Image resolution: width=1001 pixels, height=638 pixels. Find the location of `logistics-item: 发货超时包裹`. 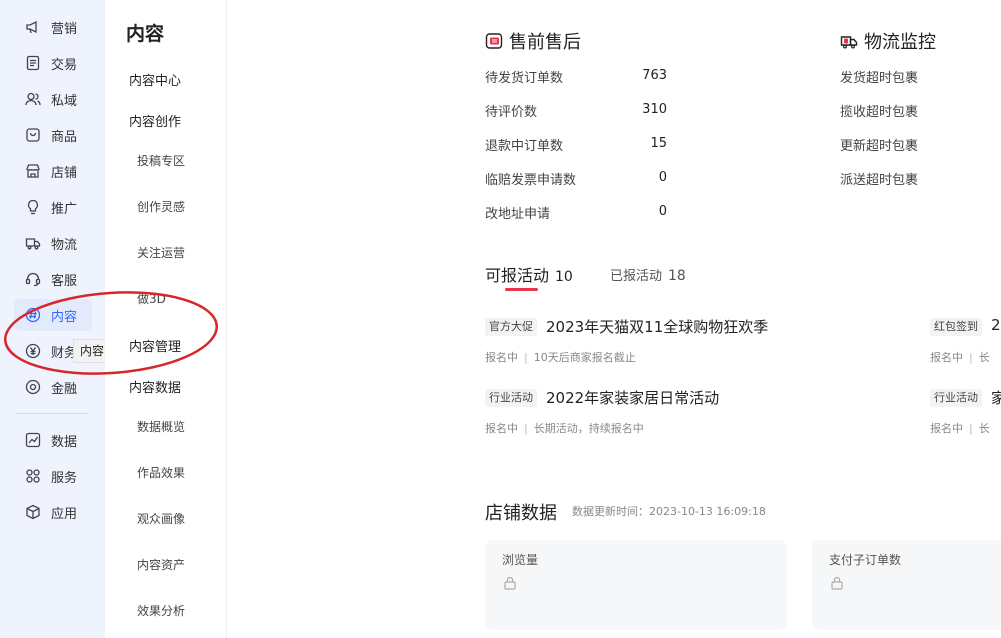

logistics-item: 发货超时包裹 is located at coordinates (879, 76).